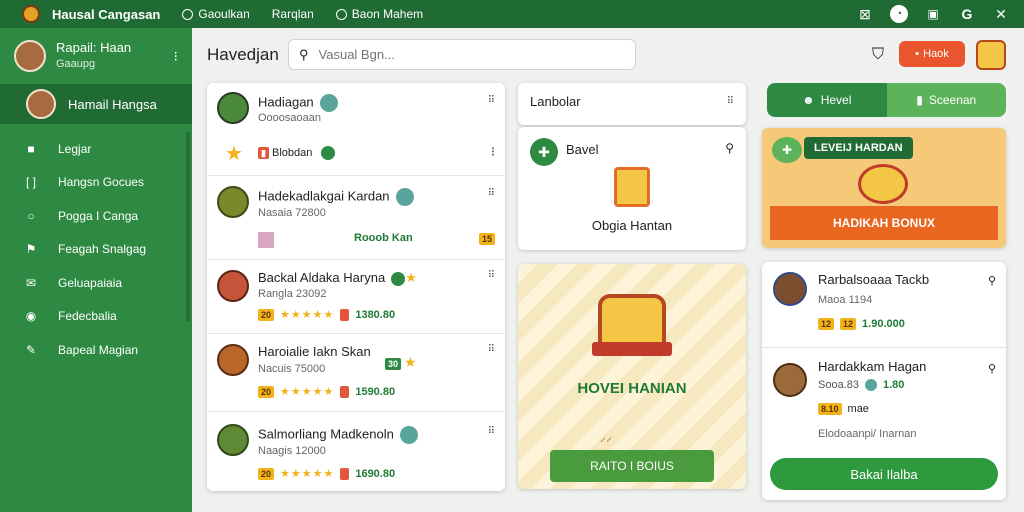 The image size is (1024, 512). I want to click on avatar, so click(41, 104).